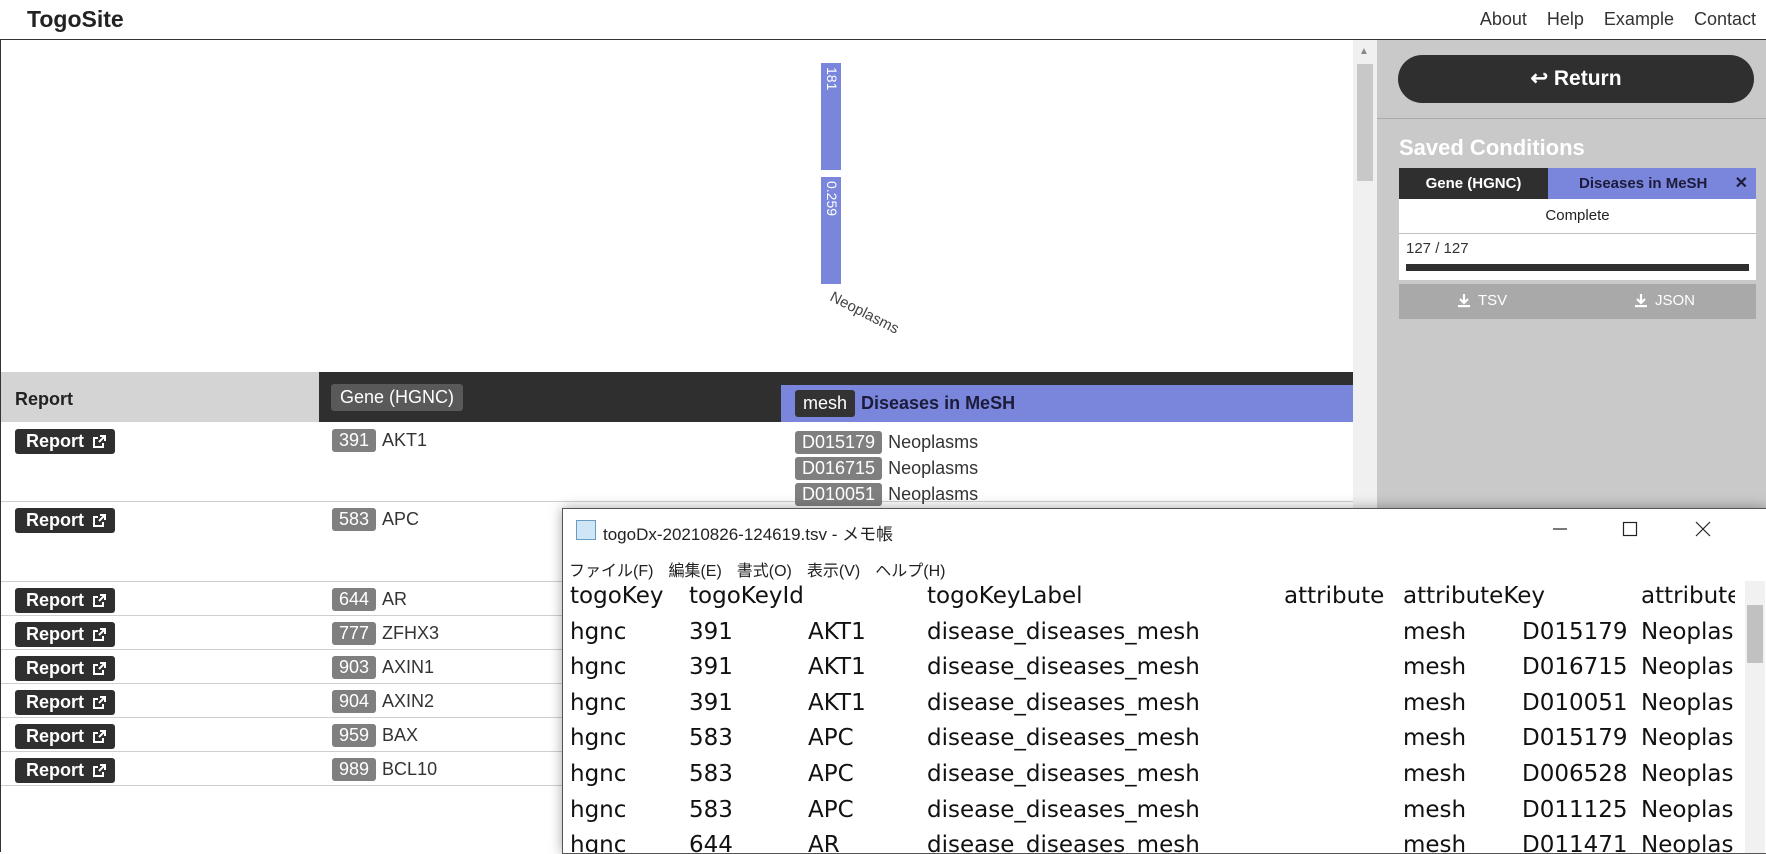  What do you see at coordinates (410, 769) in the screenshot?
I see `gene-symbol: BCL10` at bounding box center [410, 769].